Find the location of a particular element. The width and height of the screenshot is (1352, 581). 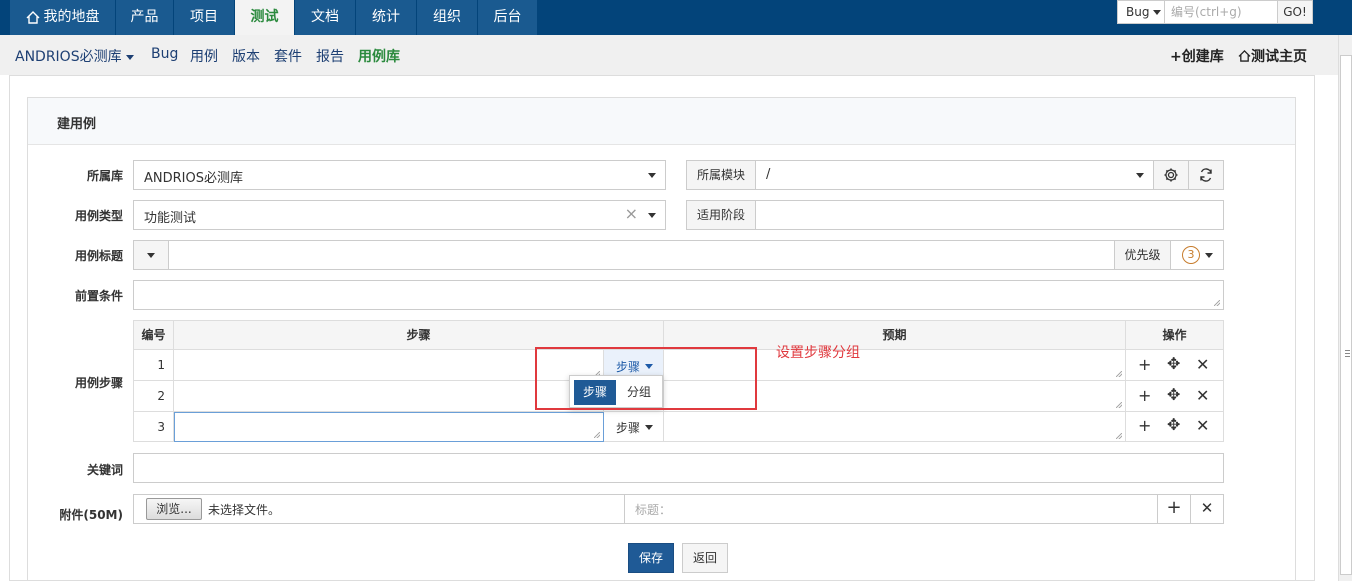

back-button: 返回 is located at coordinates (705, 558).